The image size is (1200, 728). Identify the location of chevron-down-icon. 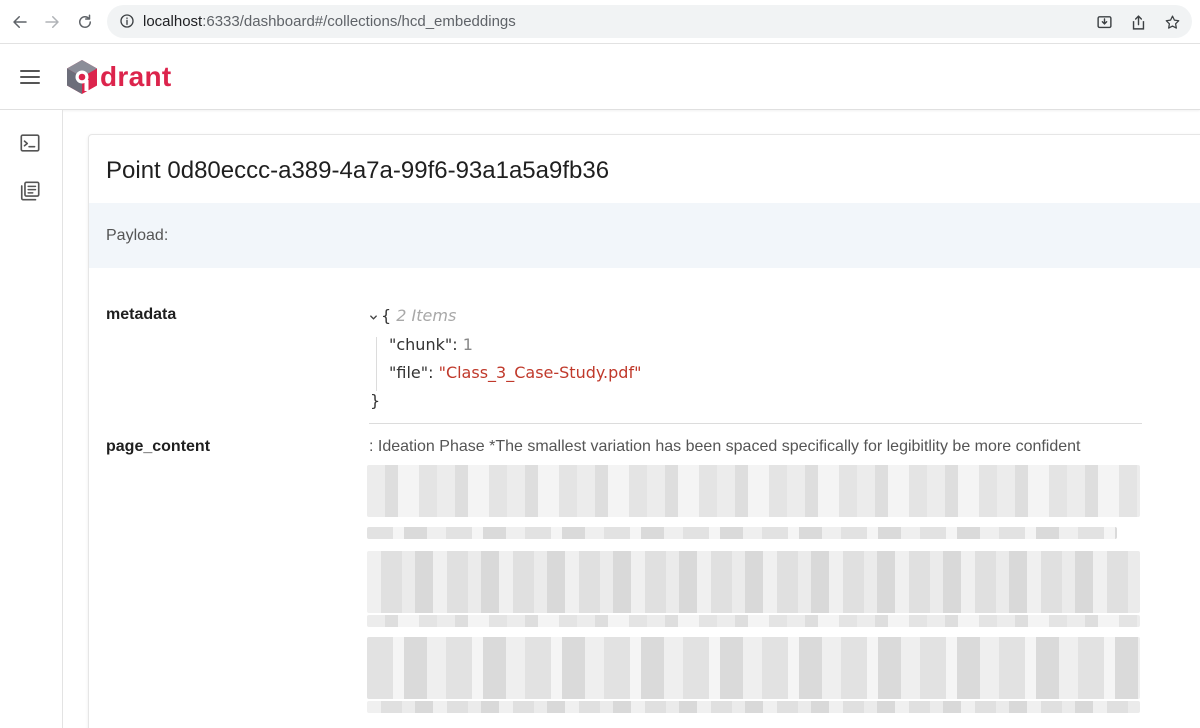
(373, 317).